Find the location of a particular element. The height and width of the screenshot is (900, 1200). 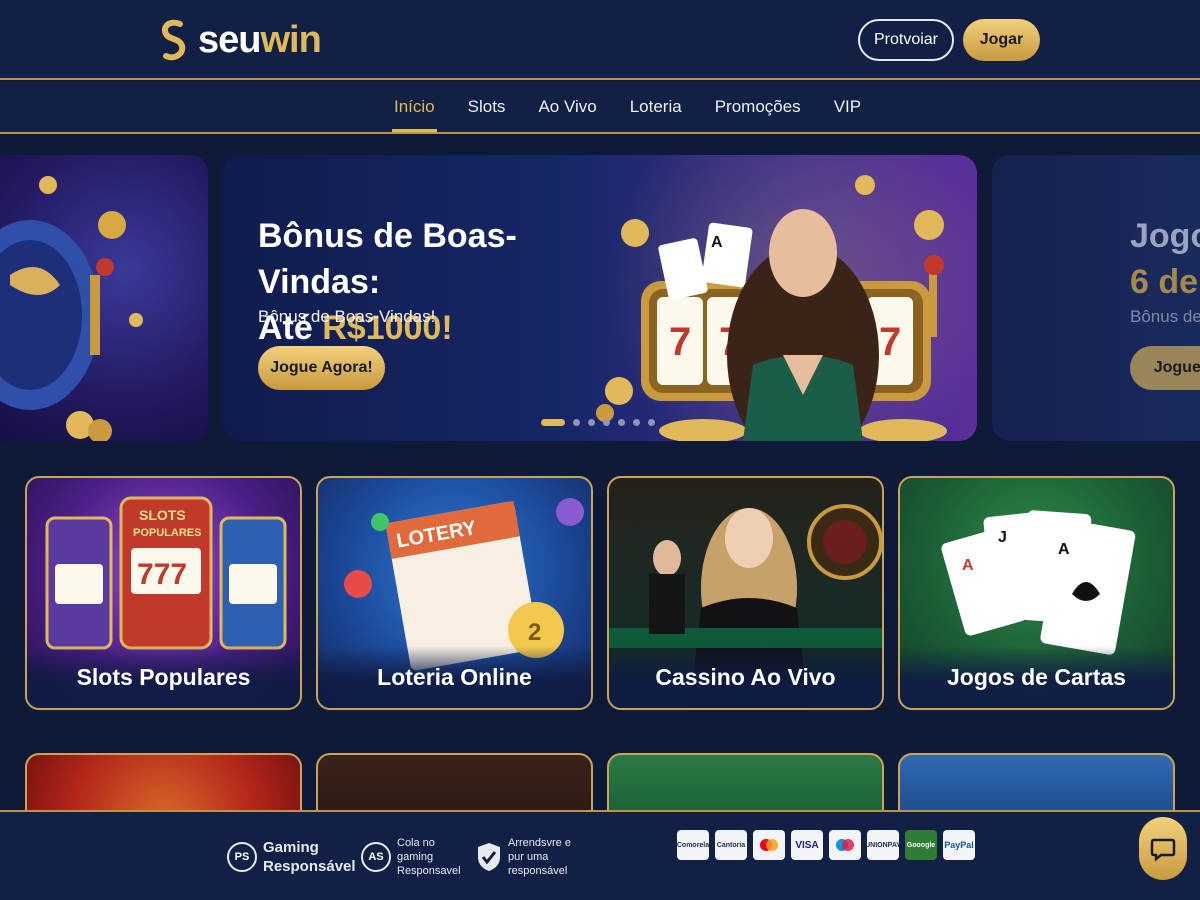

maestro-icon is located at coordinates (845, 845).